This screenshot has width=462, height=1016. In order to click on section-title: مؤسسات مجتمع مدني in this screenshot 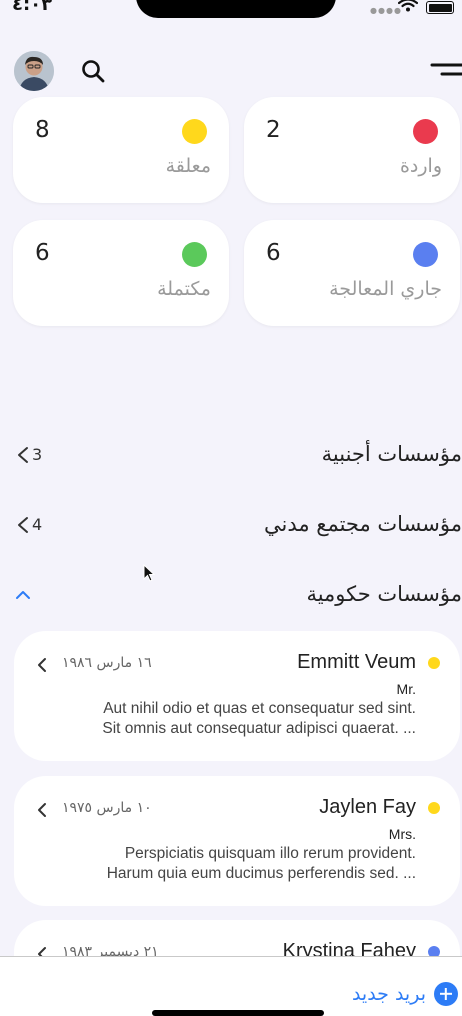, I will do `click(362, 524)`.